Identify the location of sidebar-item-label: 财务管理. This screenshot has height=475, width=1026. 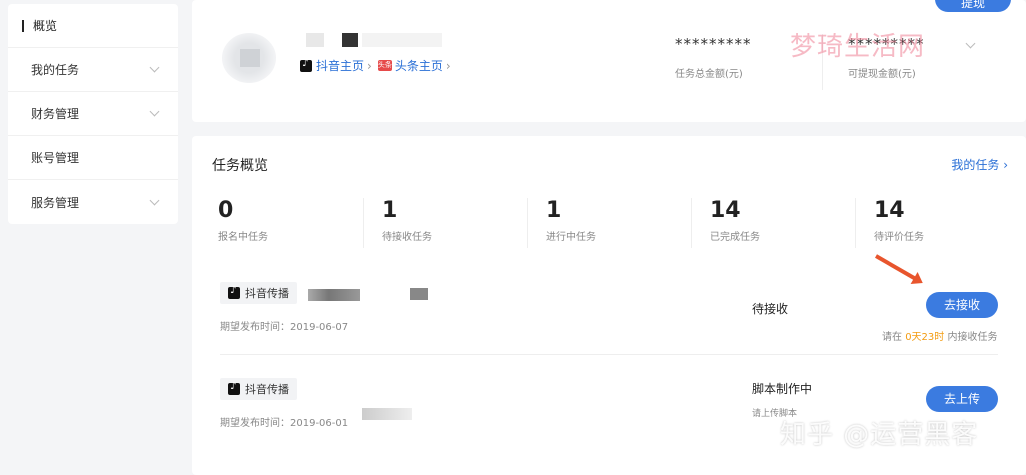
(55, 114).